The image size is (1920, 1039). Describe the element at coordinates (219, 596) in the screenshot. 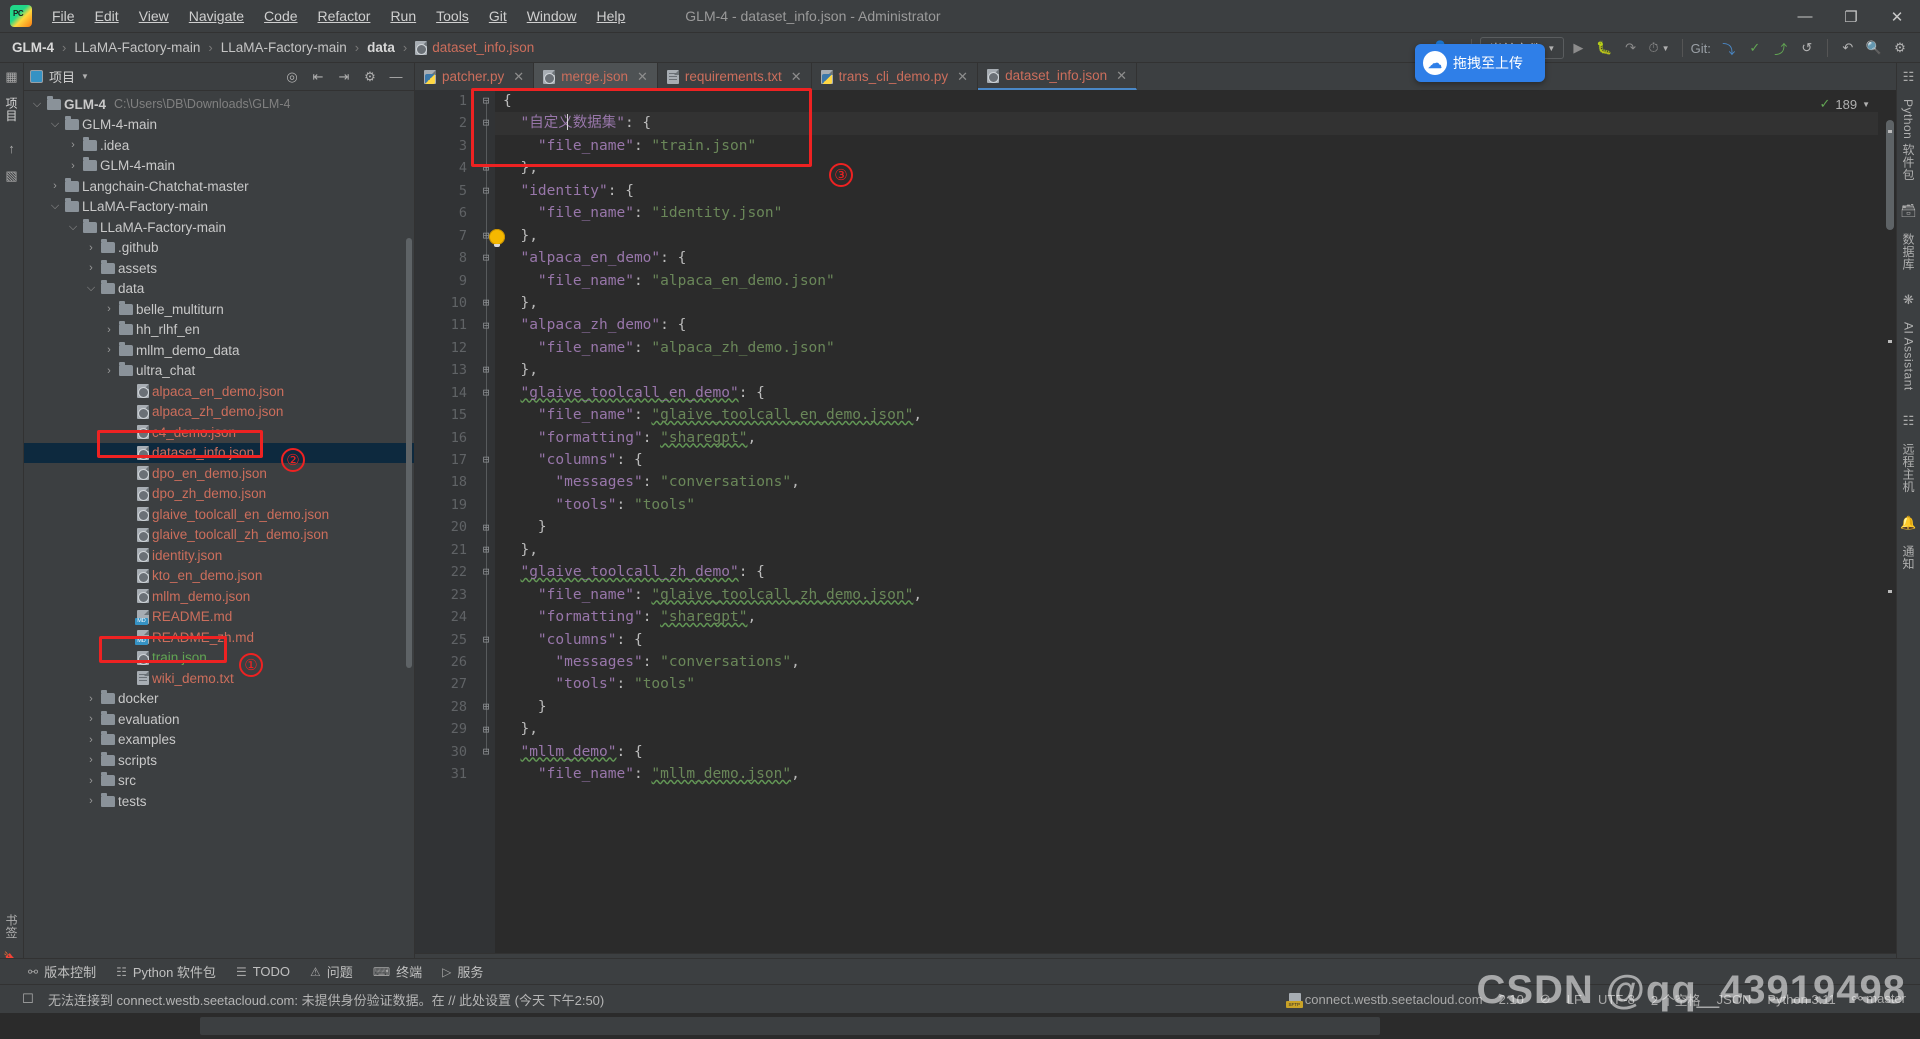

I see `tree-item-mllm-demo-json: mllm_demo.json` at that location.